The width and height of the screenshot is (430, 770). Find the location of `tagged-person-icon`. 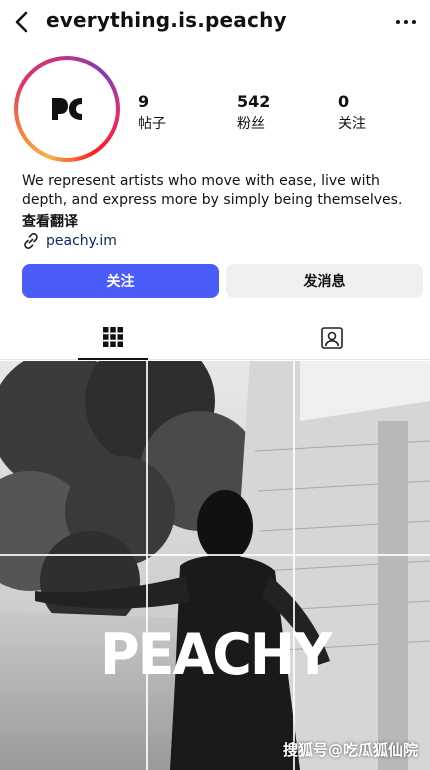

tagged-person-icon is located at coordinates (332, 338).